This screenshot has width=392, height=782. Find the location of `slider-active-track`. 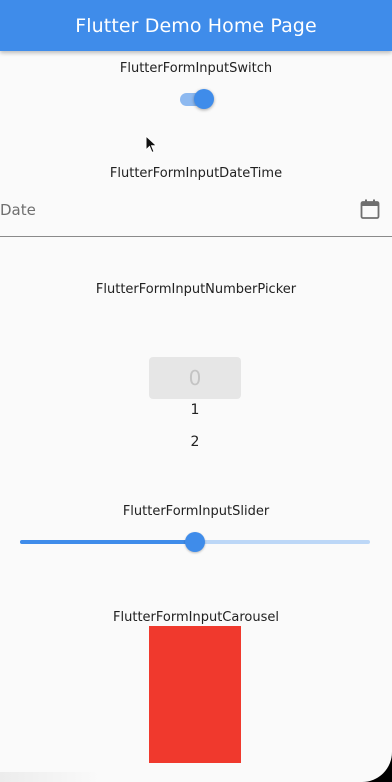

slider-active-track is located at coordinates (107, 542).